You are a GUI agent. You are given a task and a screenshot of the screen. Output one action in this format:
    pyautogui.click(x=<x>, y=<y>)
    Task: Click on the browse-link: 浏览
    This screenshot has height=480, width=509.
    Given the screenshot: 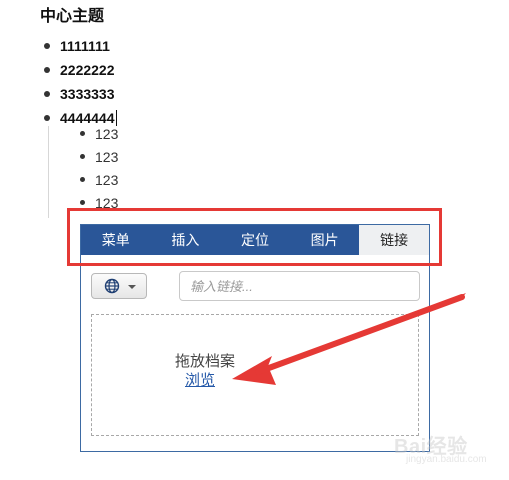 What is the action you would take?
    pyautogui.click(x=200, y=381)
    